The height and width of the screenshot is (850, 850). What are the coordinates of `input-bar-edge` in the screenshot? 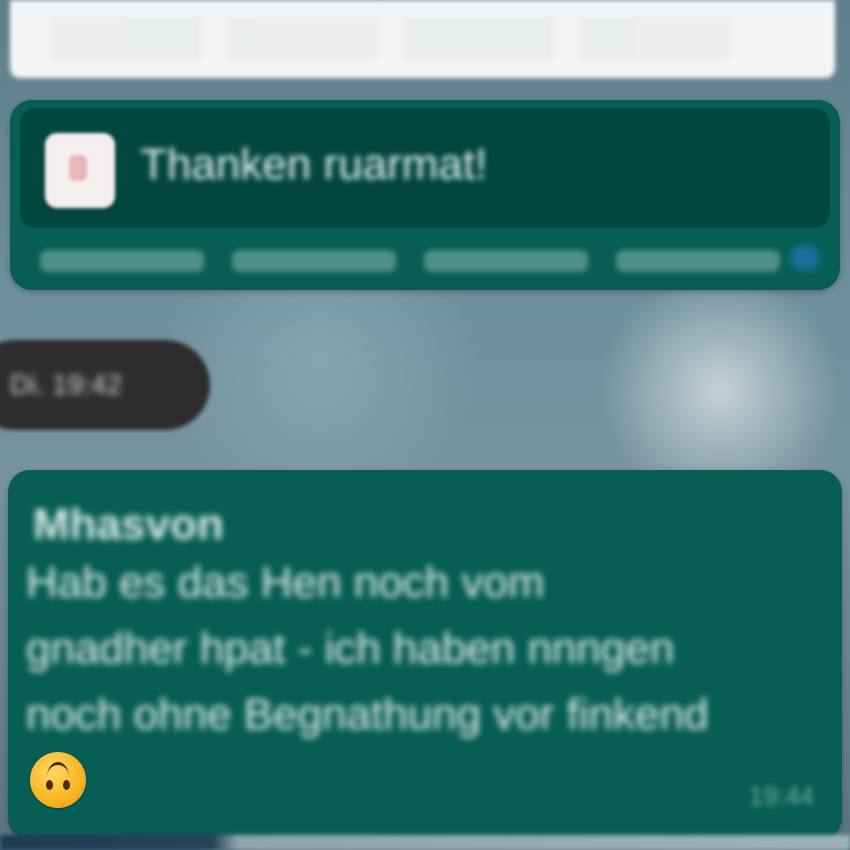 It's located at (425, 842).